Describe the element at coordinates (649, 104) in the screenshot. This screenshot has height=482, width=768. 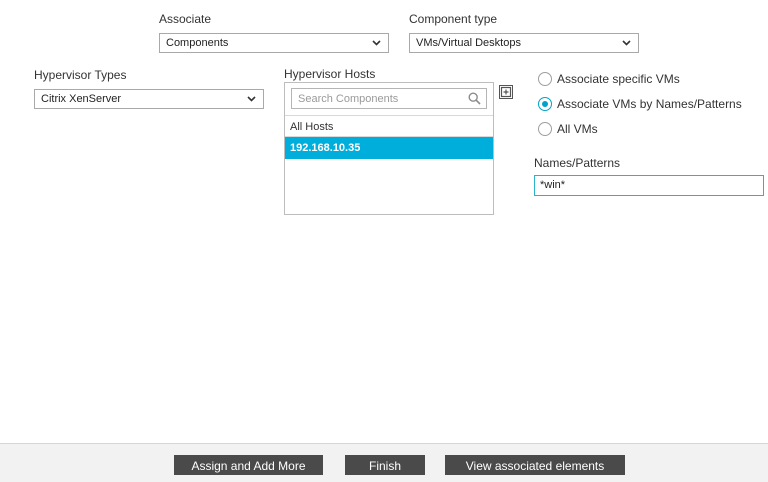
I see `radio-label: Associate VMs by Names/Patterns` at that location.